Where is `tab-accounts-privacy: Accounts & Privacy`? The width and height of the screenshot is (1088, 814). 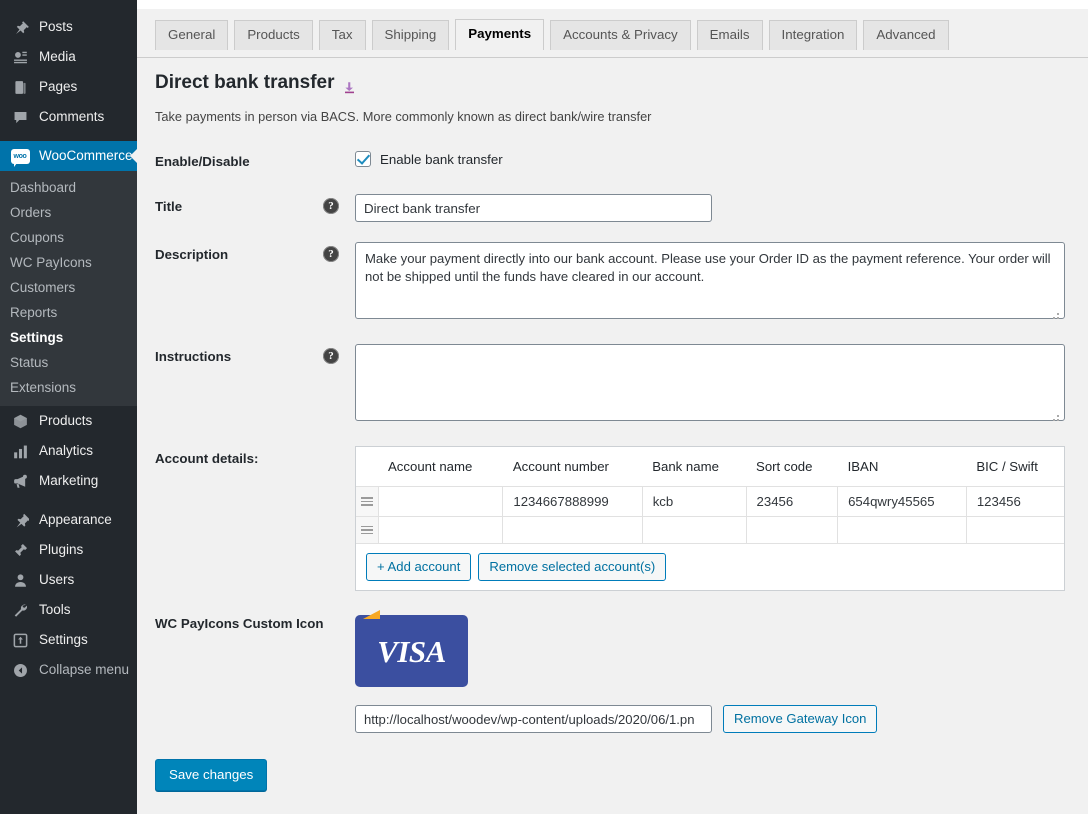 tab-accounts-privacy: Accounts & Privacy is located at coordinates (620, 35).